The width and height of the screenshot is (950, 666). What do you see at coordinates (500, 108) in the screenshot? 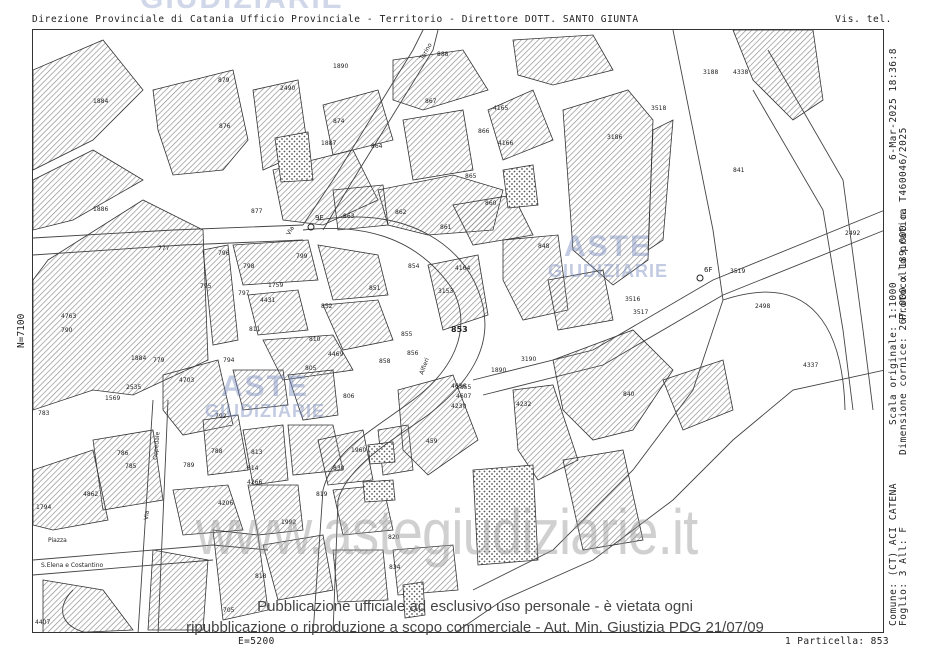
I see `parcel-label-4165: 4165` at bounding box center [500, 108].